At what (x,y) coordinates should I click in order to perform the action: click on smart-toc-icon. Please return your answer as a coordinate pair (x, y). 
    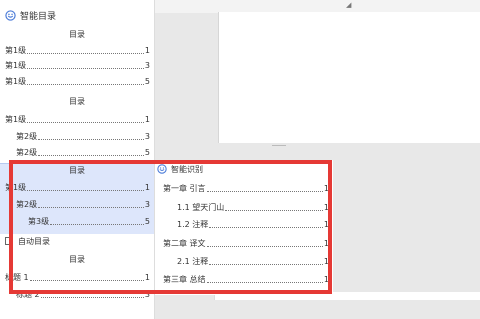
    Looking at the image, I should click on (10, 15).